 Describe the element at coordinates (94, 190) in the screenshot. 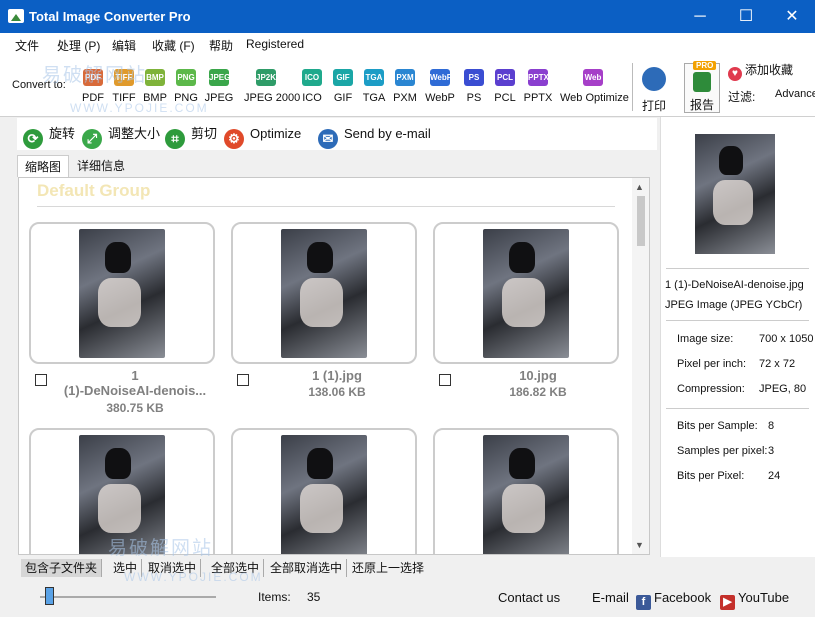

I see `group-title: Default Group` at that location.